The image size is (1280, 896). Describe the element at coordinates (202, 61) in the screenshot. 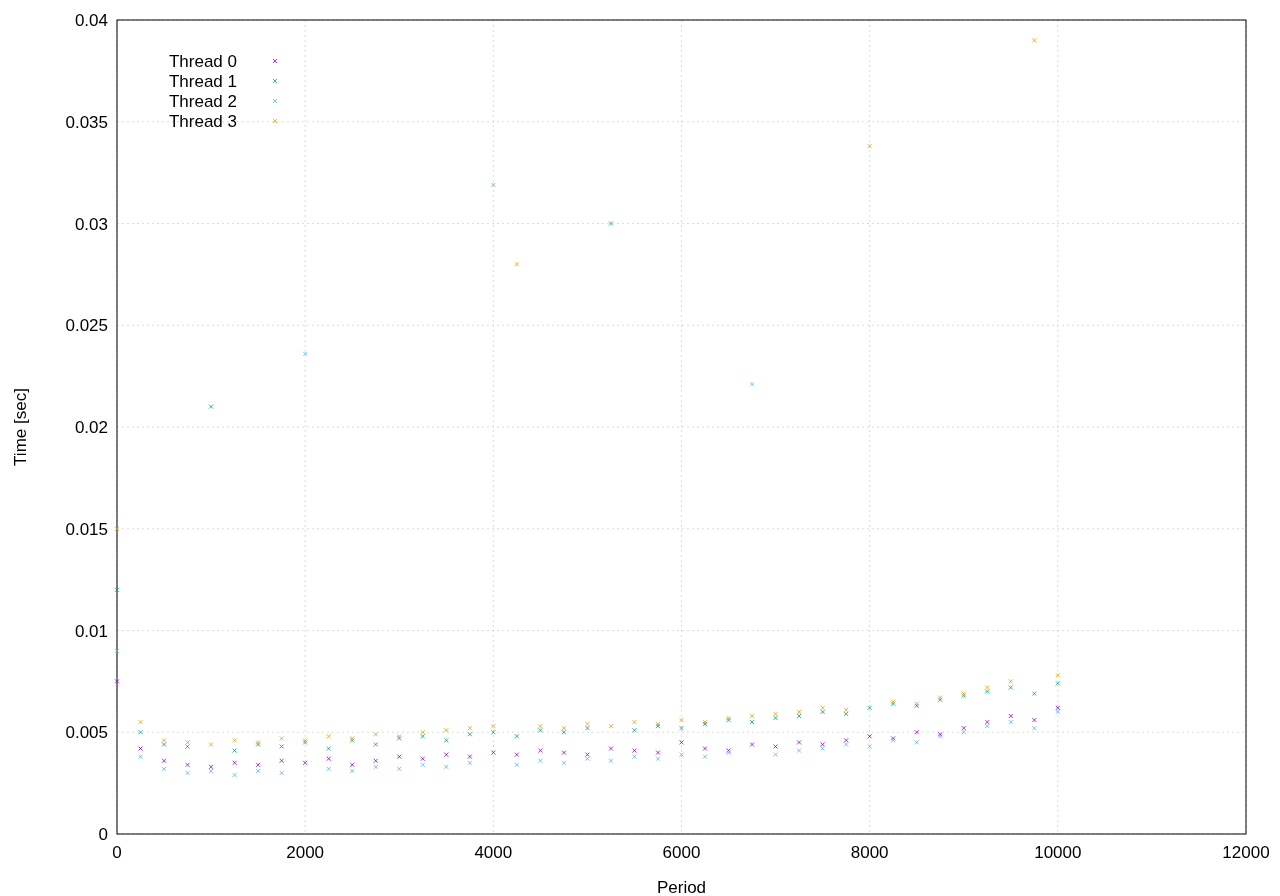

I see `legend-label: Thread 0` at that location.